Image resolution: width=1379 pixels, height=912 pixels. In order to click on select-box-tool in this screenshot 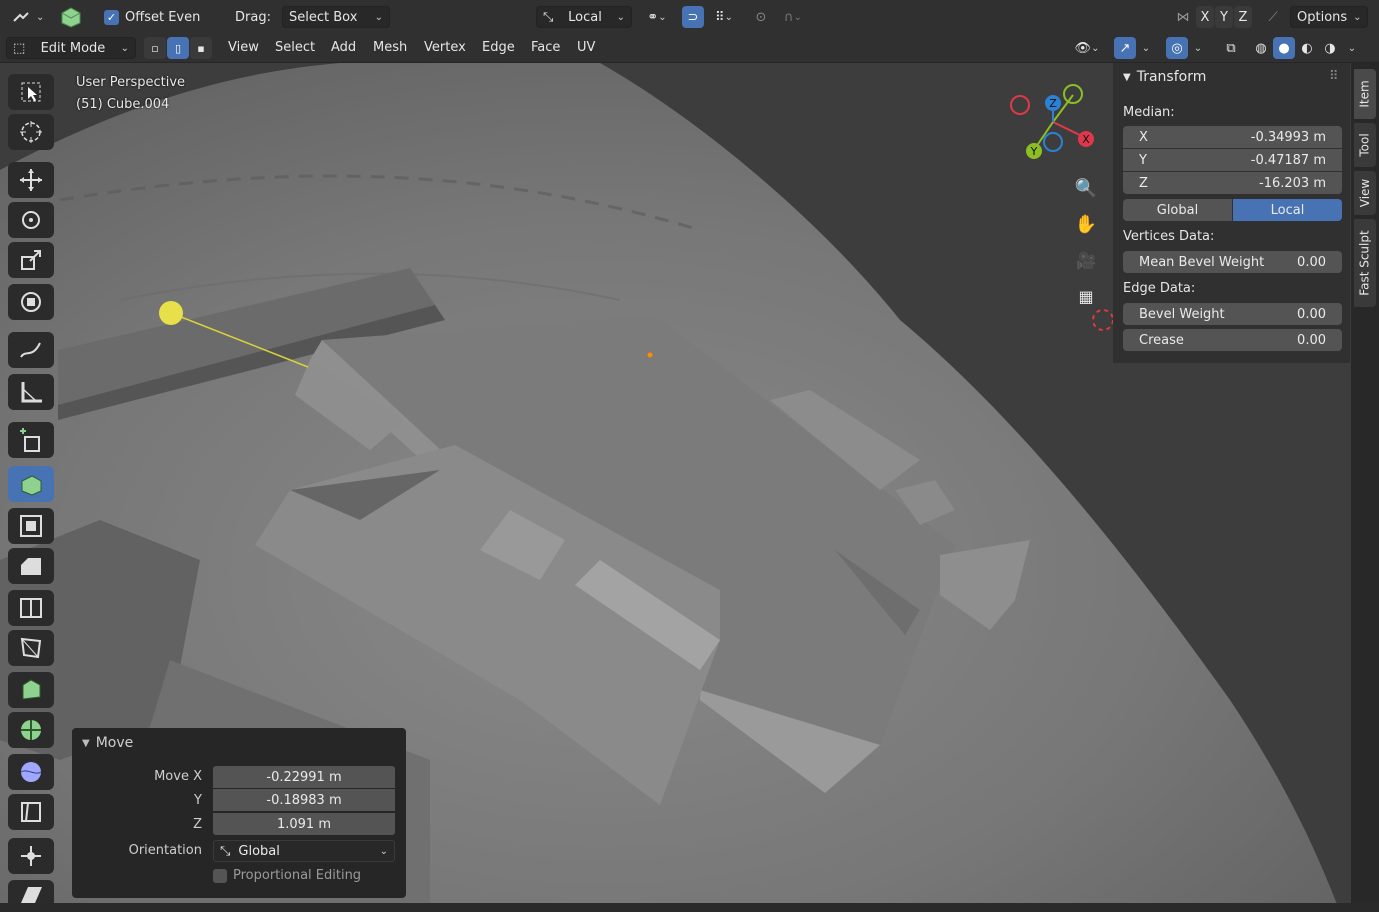, I will do `click(31, 92)`.